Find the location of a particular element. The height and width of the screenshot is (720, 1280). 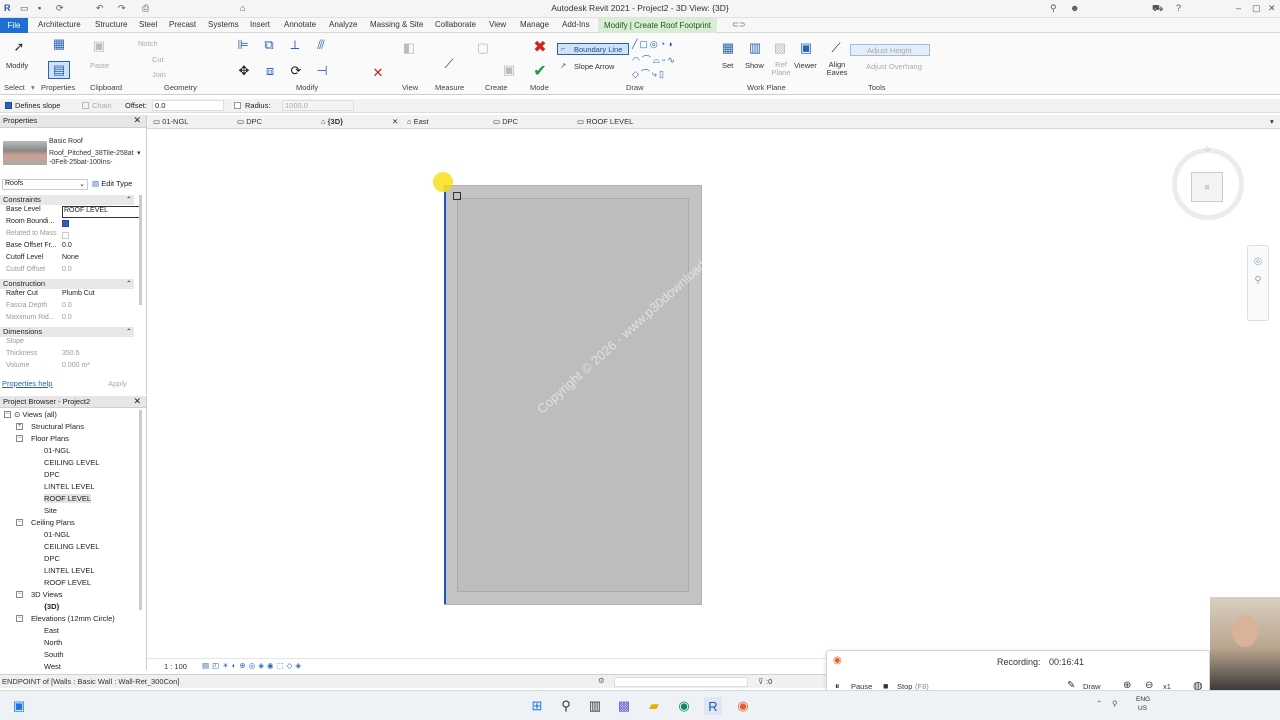

view-tab-roof-level: ▭ ROOF LEVEL is located at coordinates (605, 121).